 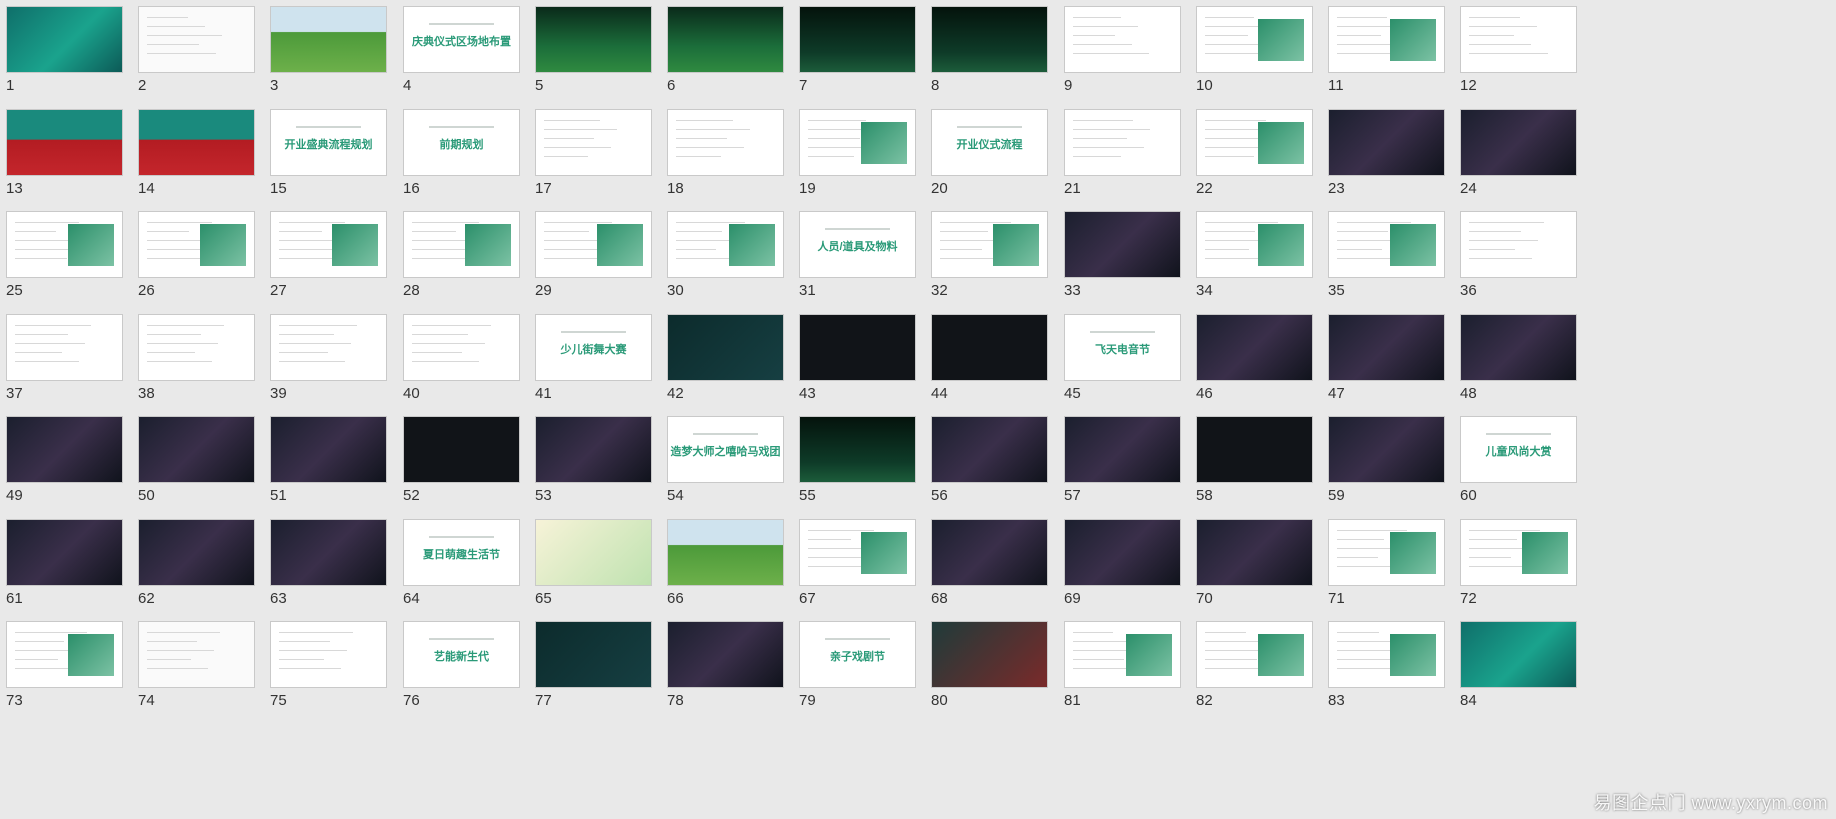 I want to click on slide-thumbnail-20: 开业仪式流程 20, so click(x=986, y=150).